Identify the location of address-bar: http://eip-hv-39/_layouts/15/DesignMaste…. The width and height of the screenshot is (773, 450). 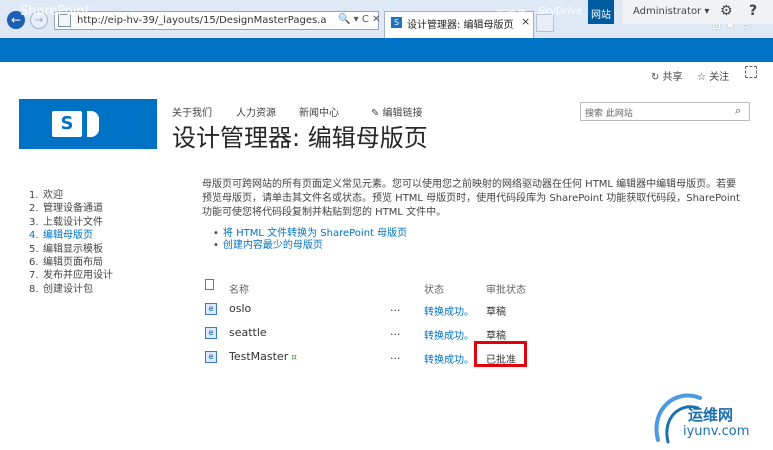
(217, 20).